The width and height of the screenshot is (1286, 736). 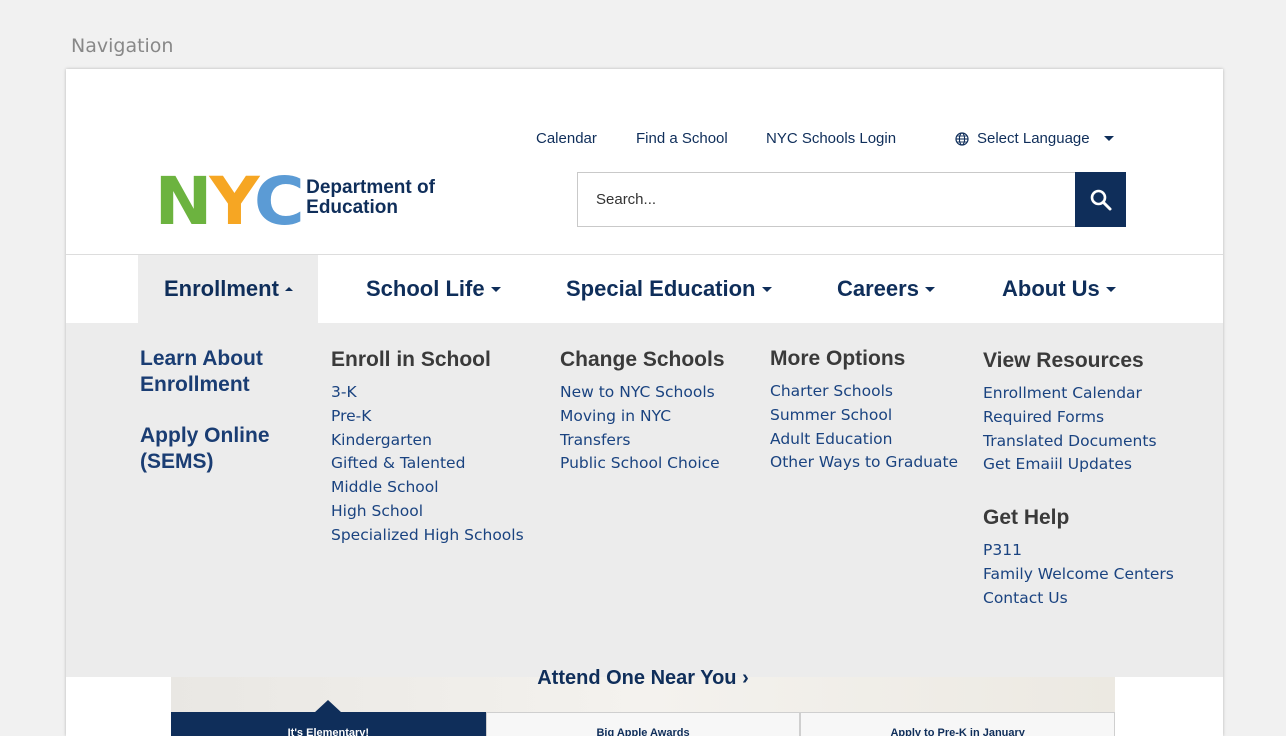 I want to click on link-kindergarten: Kindergarten, so click(x=427, y=441).